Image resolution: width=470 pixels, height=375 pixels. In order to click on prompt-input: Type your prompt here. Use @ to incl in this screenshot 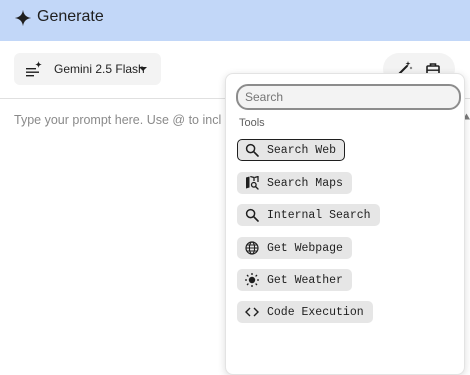, I will do `click(117, 120)`.